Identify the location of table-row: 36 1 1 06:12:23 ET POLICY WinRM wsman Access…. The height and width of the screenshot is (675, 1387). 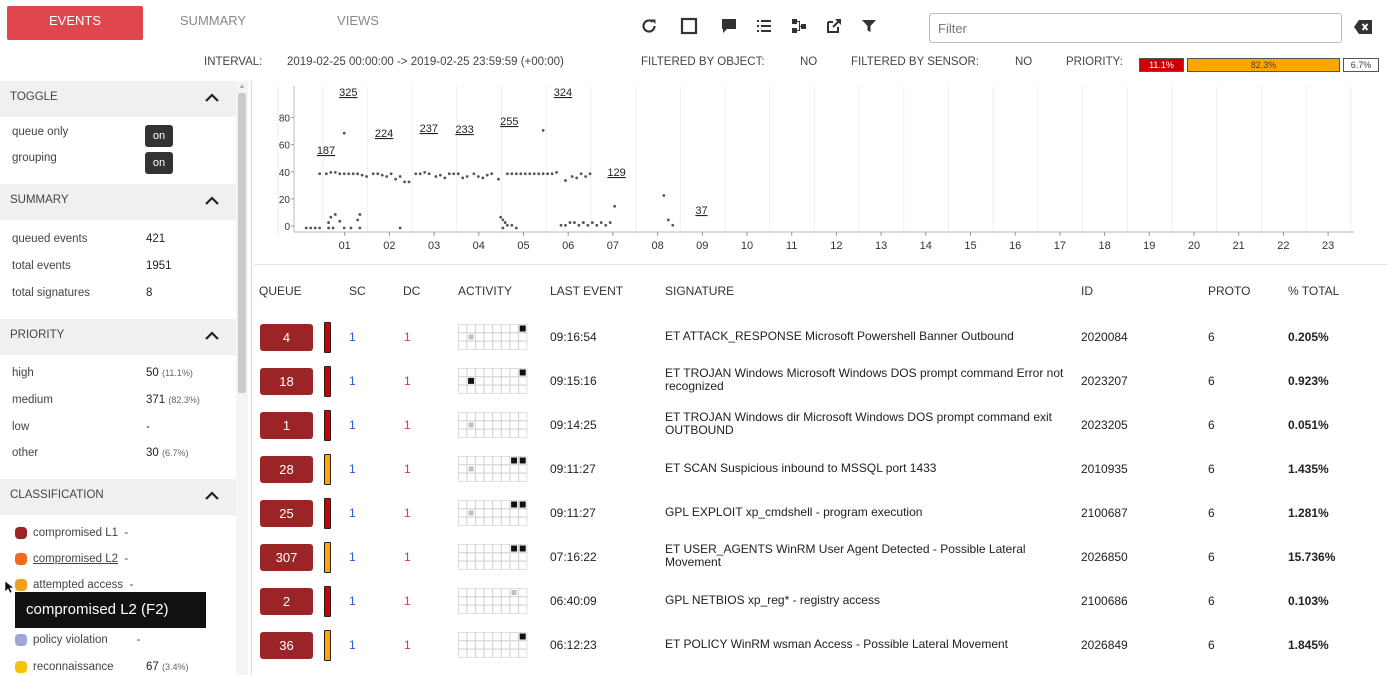
(820, 645).